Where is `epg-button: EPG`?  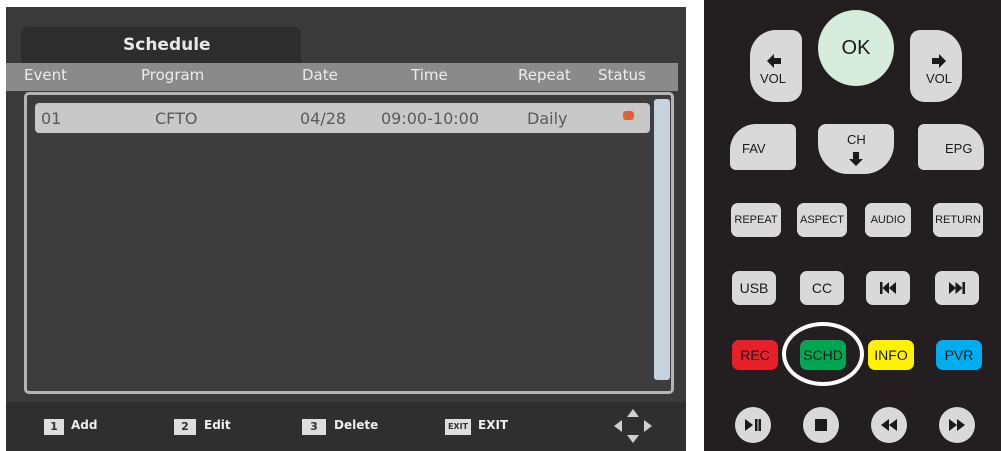 epg-button: EPG is located at coordinates (951, 147).